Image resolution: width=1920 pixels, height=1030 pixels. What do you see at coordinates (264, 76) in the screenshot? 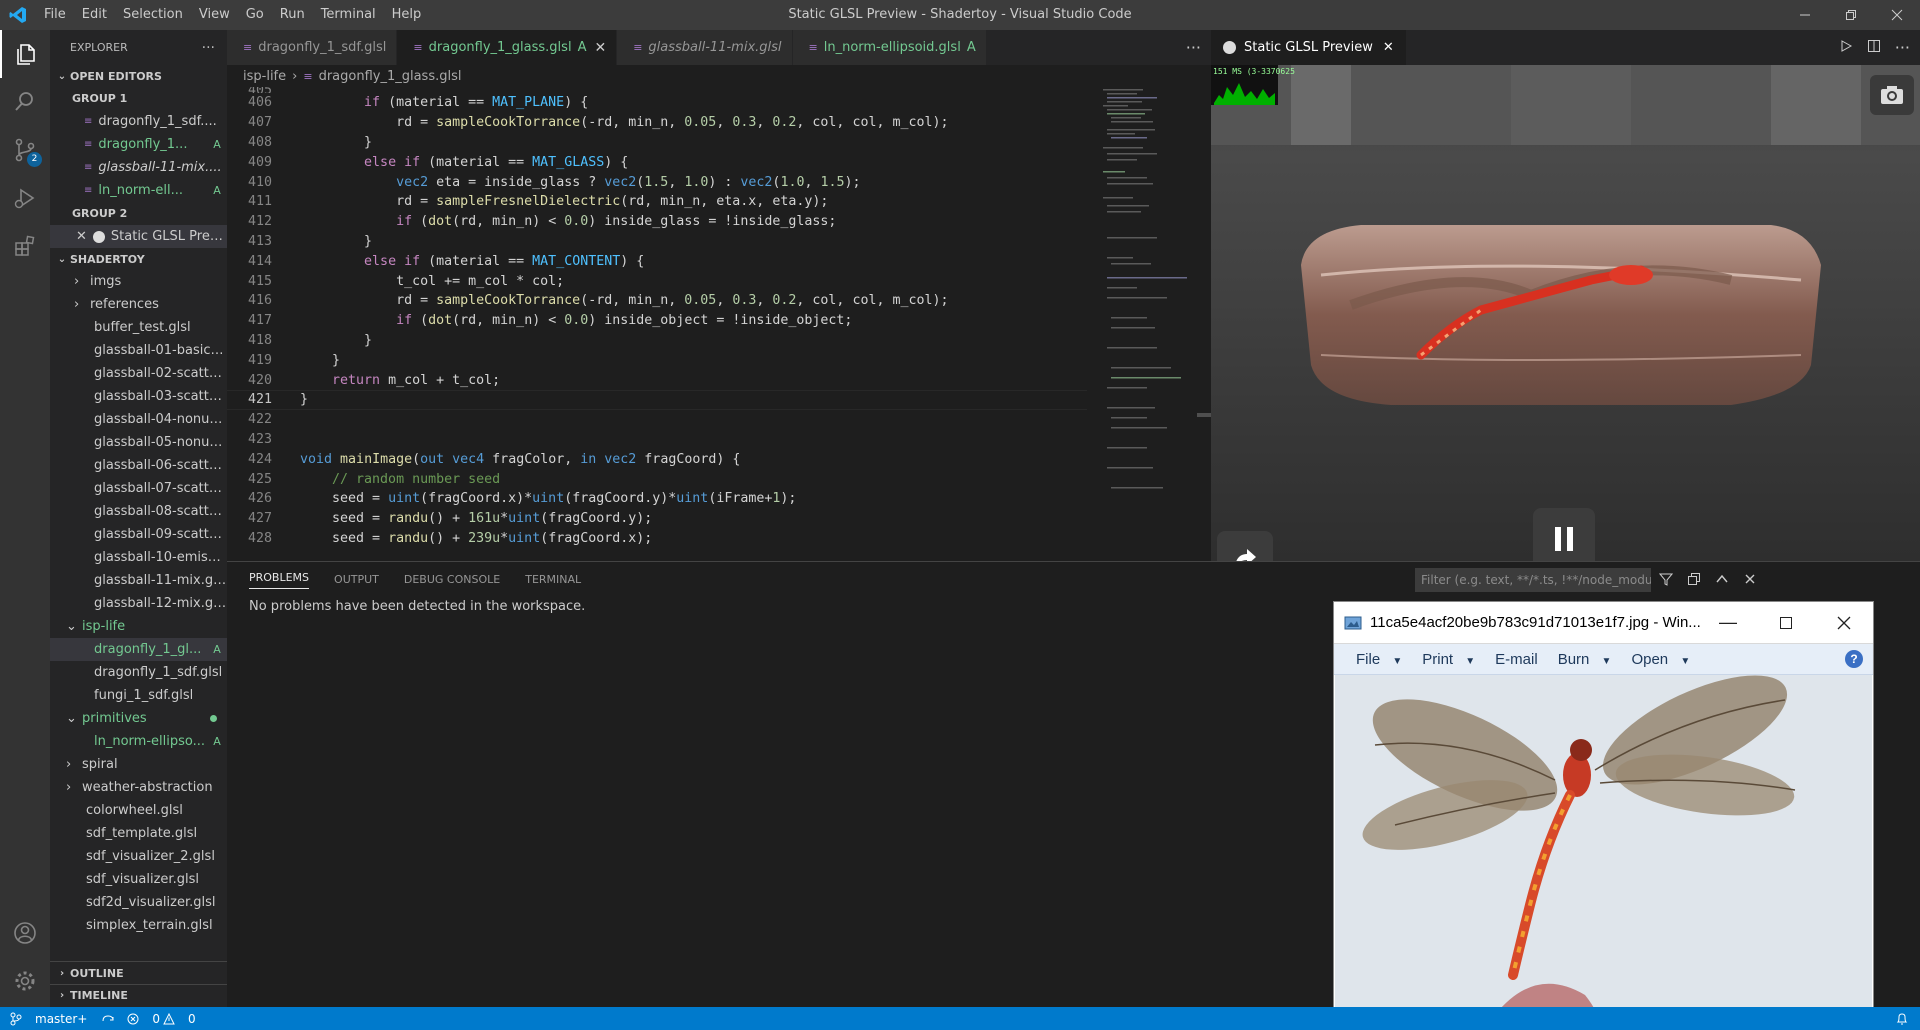
I see `breadcrumb-folder: isp-life` at bounding box center [264, 76].